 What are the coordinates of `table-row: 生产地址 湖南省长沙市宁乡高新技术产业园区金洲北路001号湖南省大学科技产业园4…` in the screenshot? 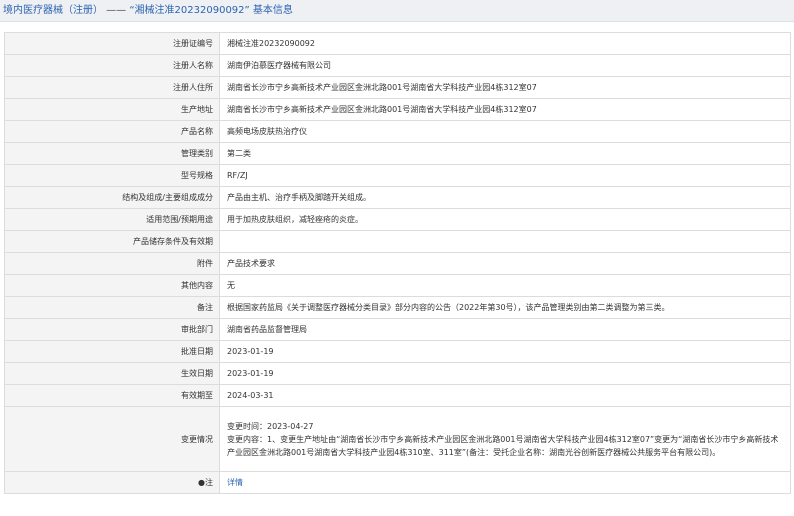 It's located at (397, 109).